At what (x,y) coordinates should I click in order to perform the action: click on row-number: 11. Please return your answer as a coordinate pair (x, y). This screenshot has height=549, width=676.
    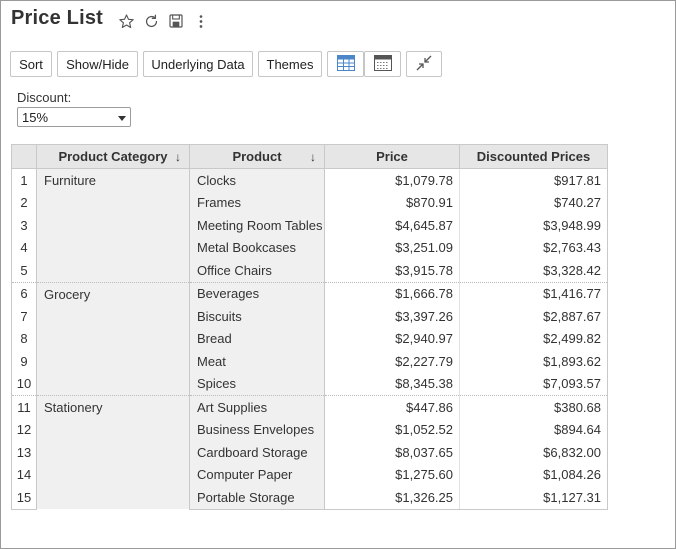
    Looking at the image, I should click on (24, 407).